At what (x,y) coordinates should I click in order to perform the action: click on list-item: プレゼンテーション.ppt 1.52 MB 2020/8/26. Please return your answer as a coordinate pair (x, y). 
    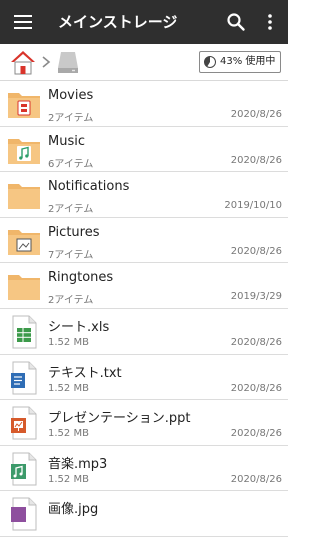
    Looking at the image, I should click on (144, 423).